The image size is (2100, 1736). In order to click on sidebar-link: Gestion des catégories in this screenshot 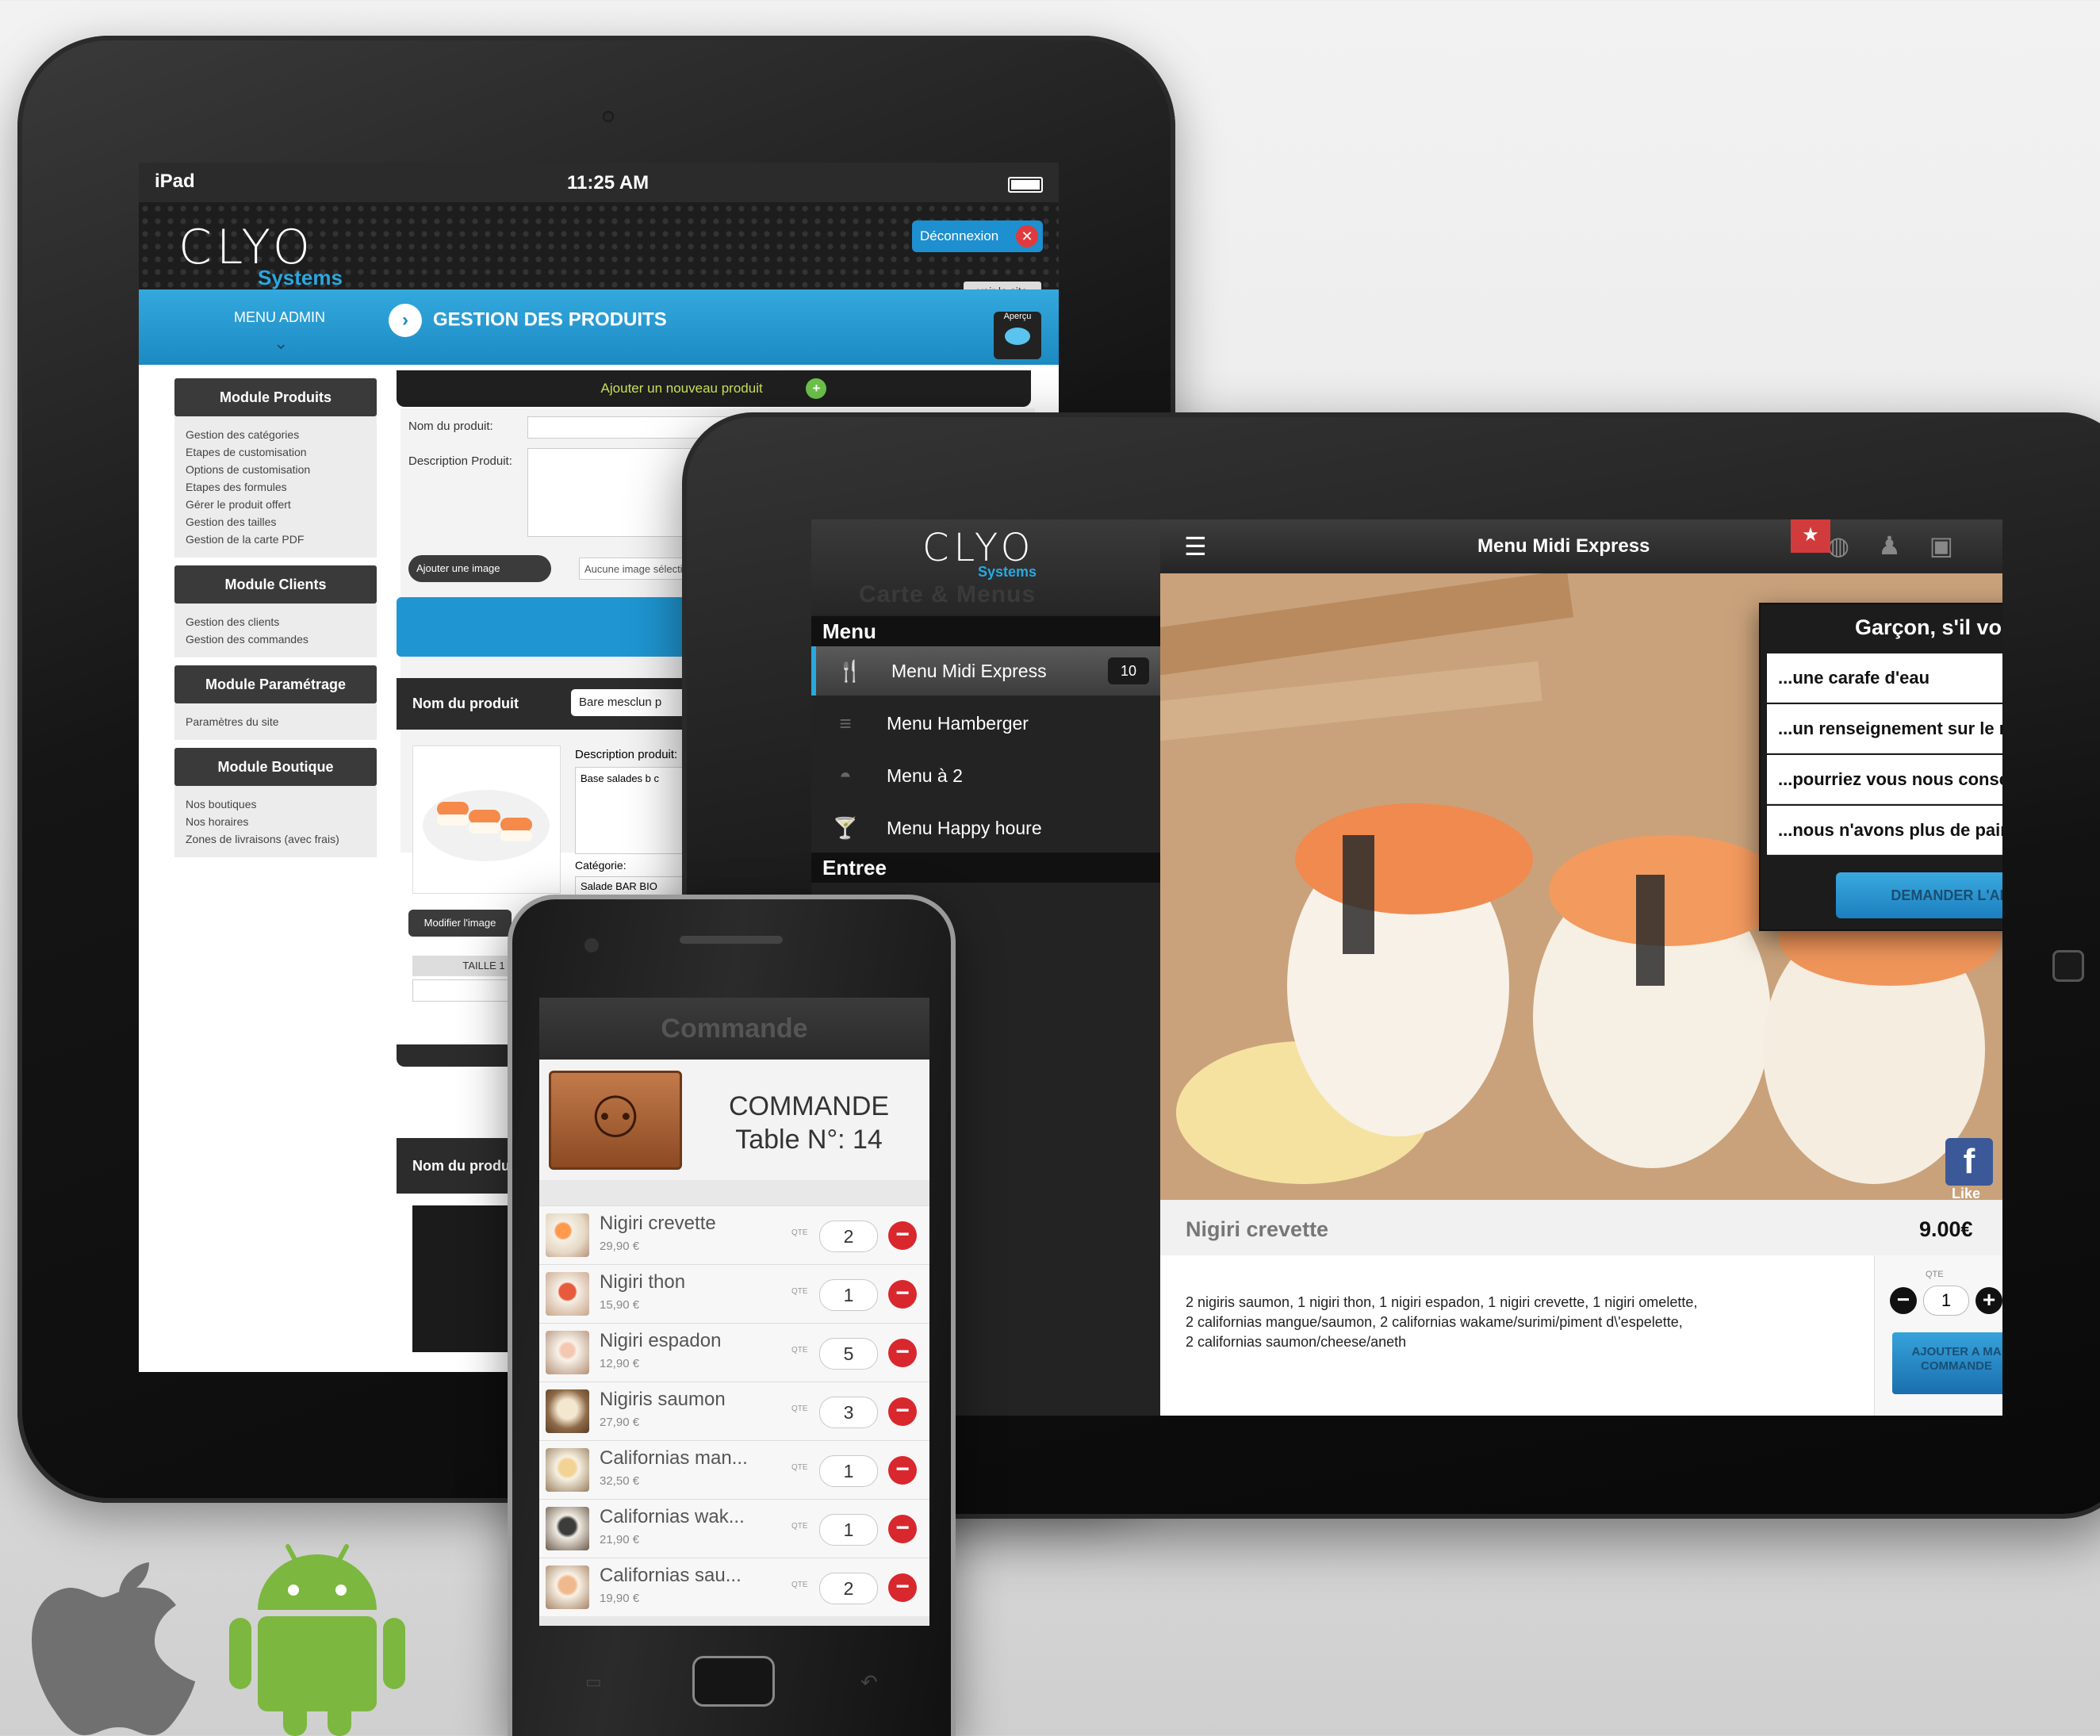, I will do `click(276, 434)`.